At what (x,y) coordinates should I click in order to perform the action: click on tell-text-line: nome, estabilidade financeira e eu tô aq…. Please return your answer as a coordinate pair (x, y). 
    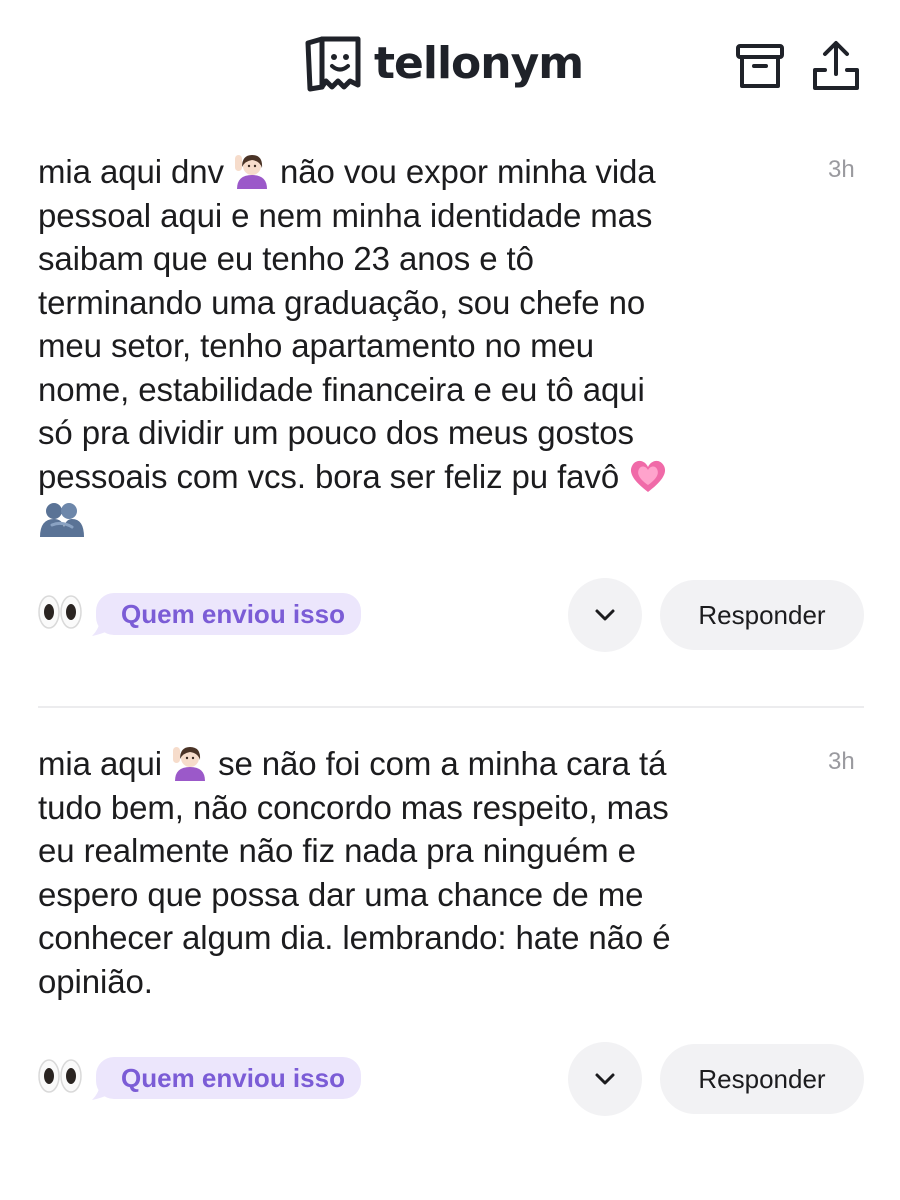
    Looking at the image, I should click on (341, 389).